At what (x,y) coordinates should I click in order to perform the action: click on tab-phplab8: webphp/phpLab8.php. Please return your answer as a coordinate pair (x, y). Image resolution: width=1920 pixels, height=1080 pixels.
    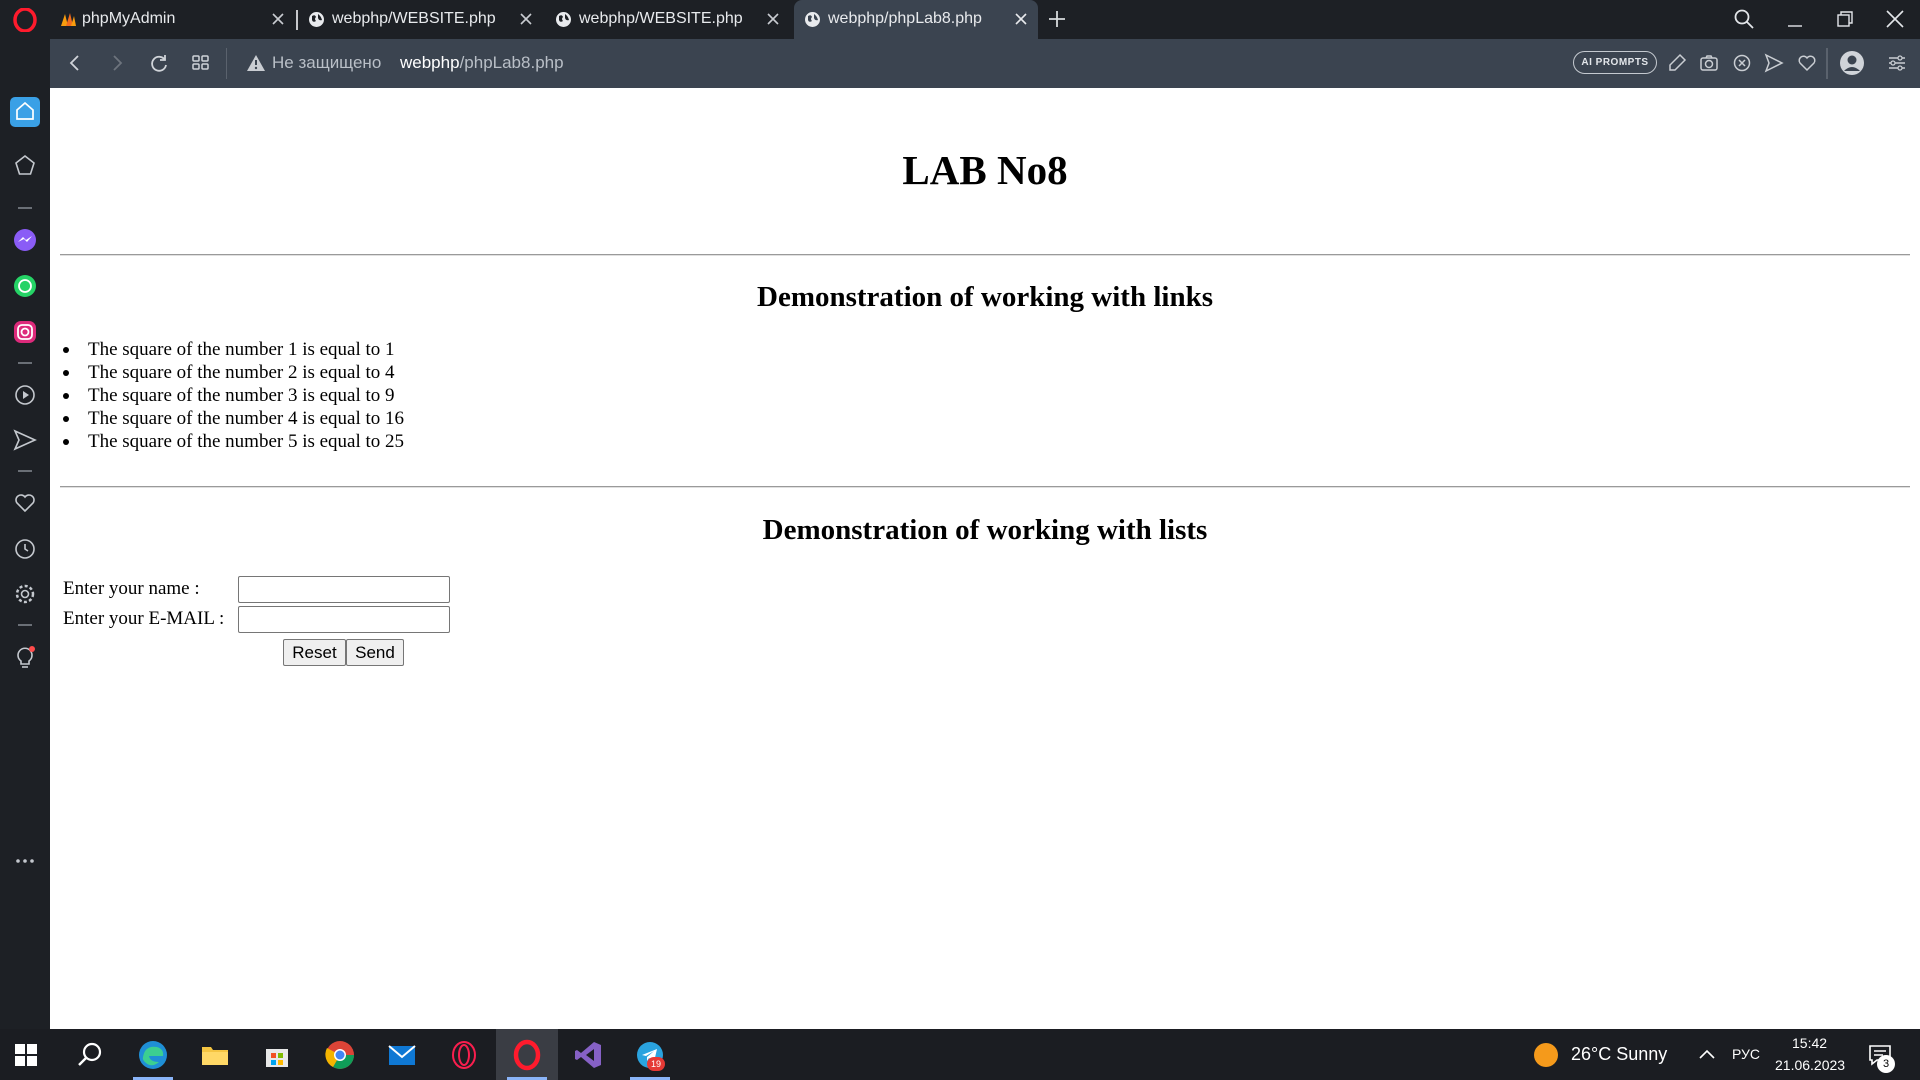
    Looking at the image, I should click on (916, 19).